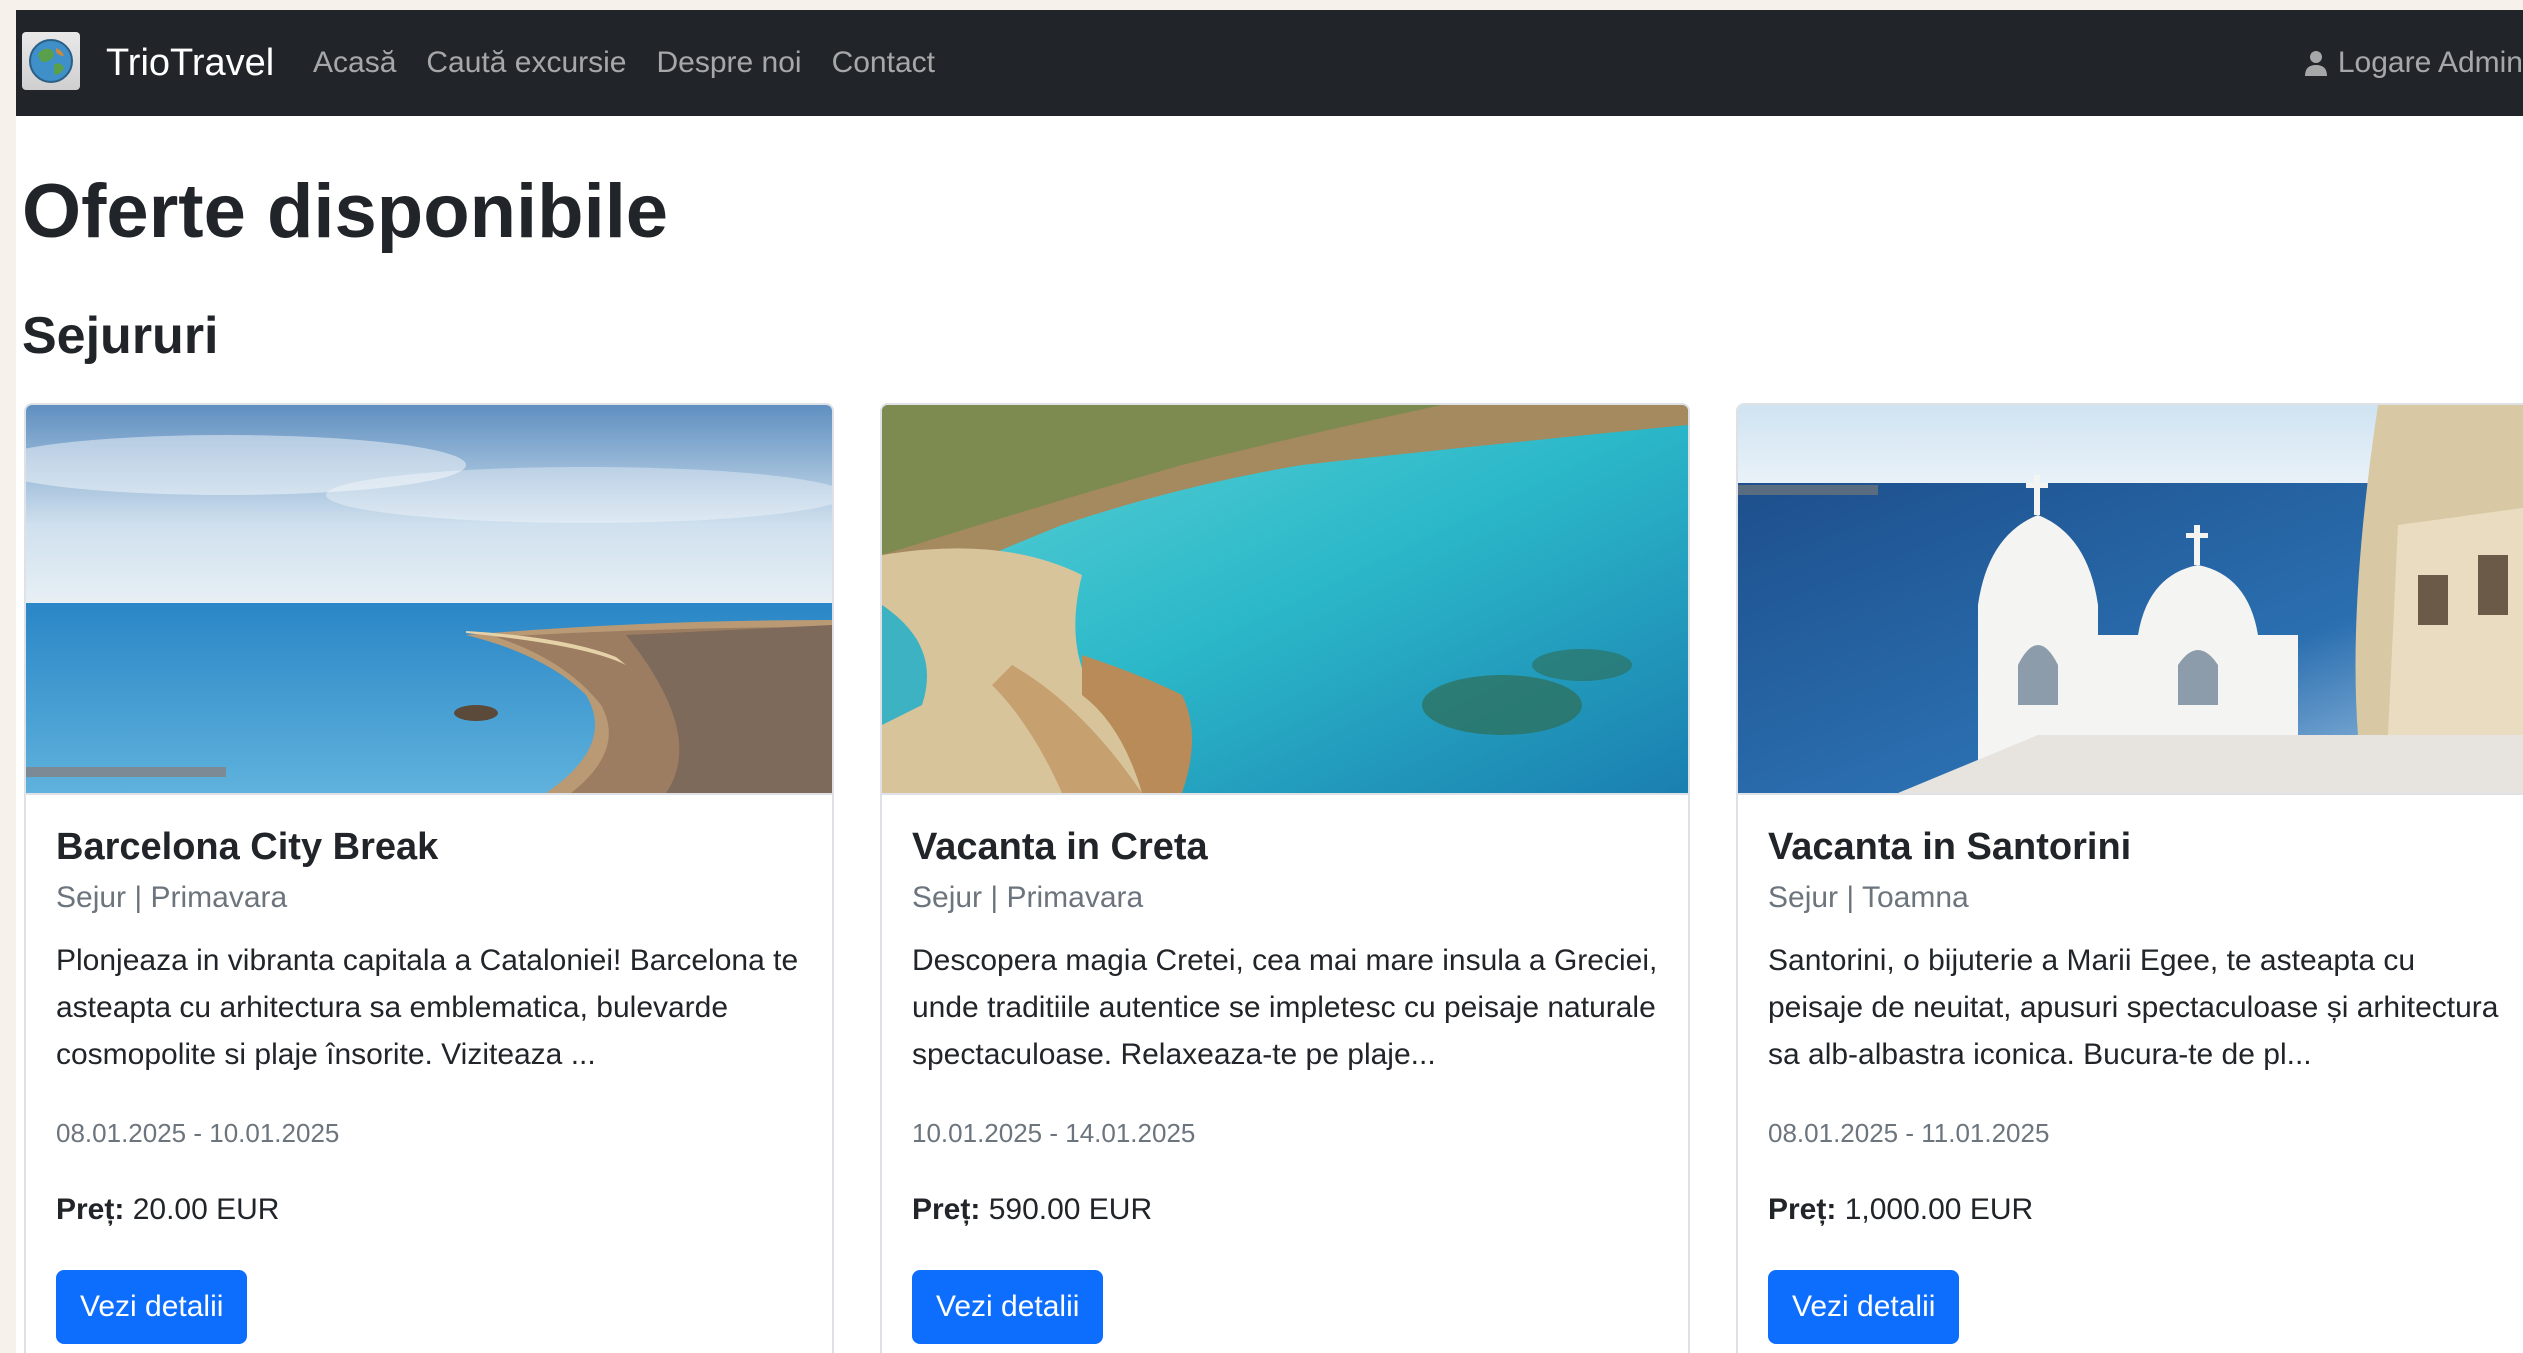 The image size is (2523, 1353). Describe the element at coordinates (1060, 847) in the screenshot. I see `card-title: Vacanta in Creta` at that location.